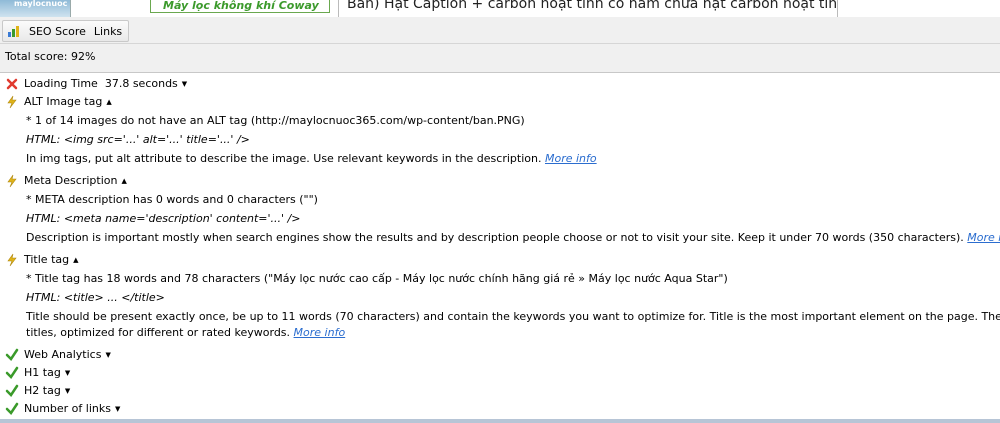 The image size is (1000, 423). What do you see at coordinates (71, 180) in the screenshot?
I see `item-title: Meta Description` at bounding box center [71, 180].